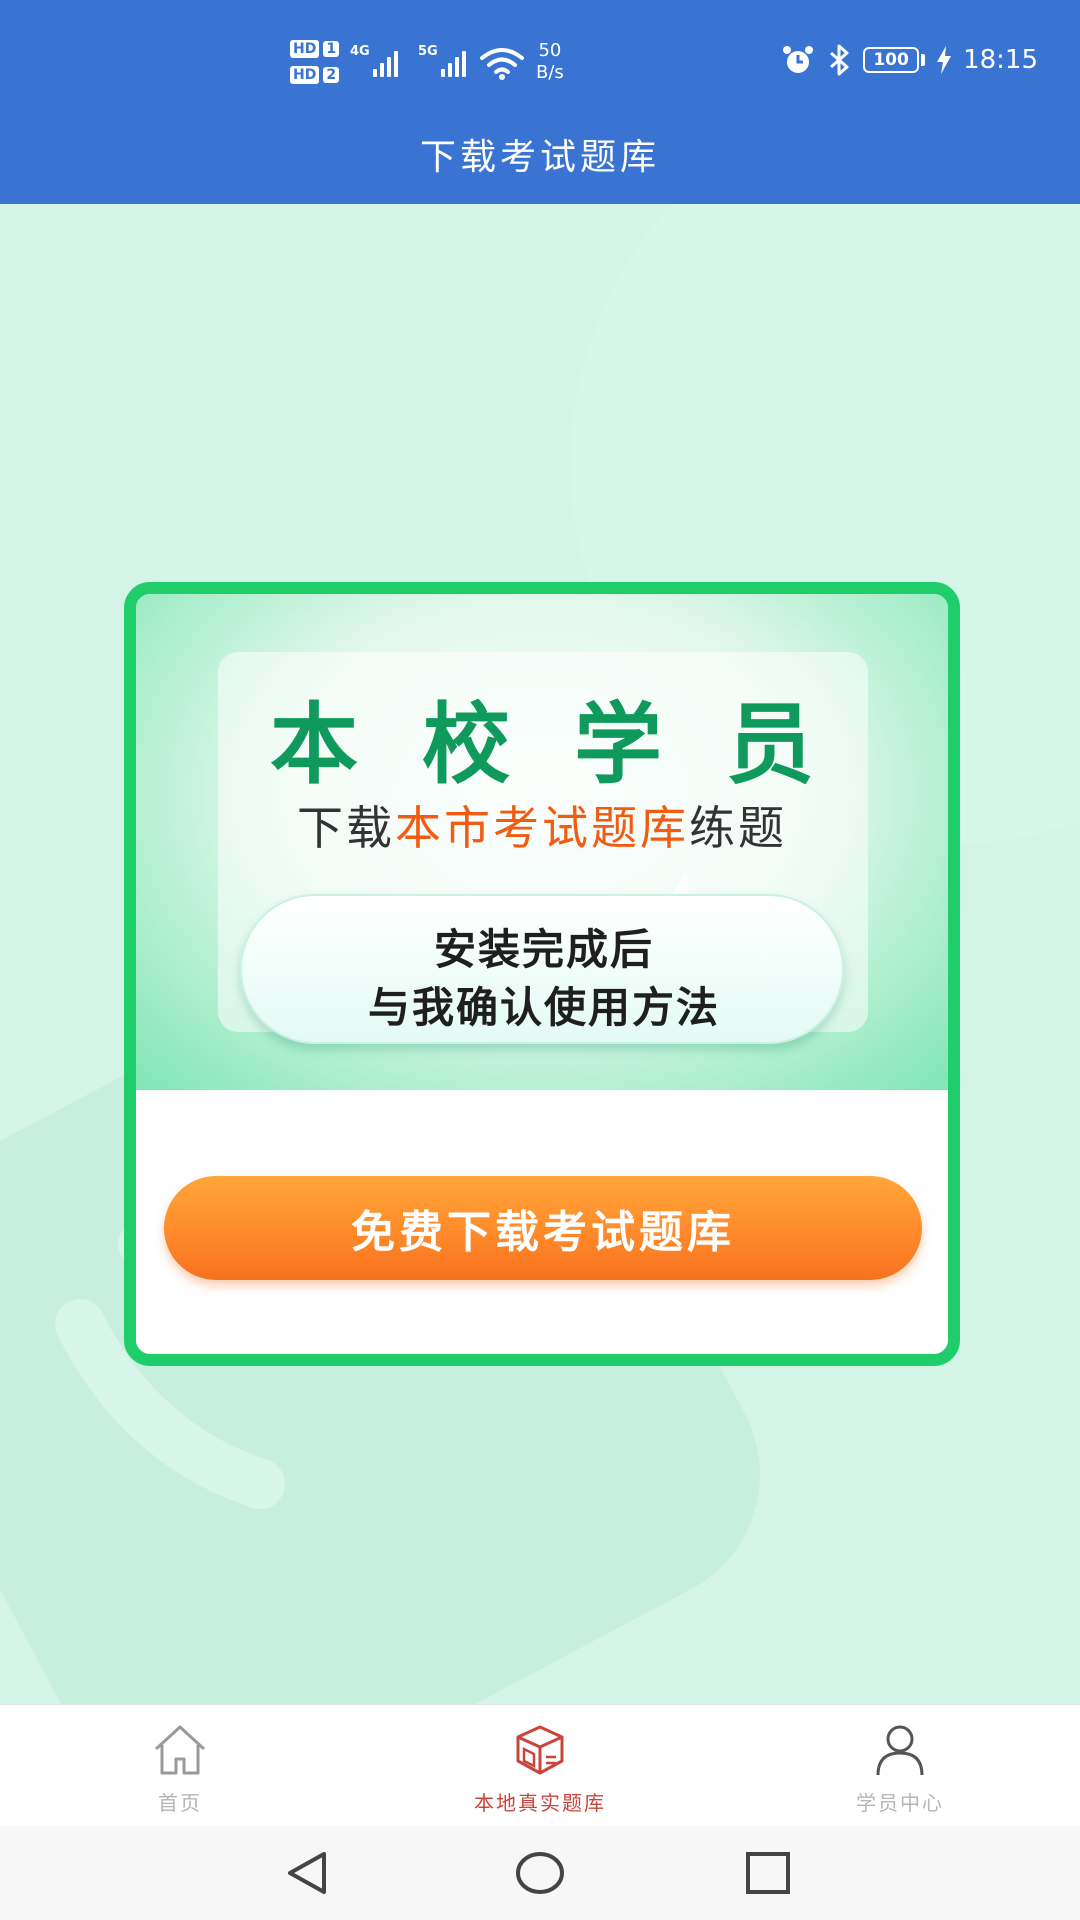 The image size is (1080, 1920). Describe the element at coordinates (550, 50) in the screenshot. I see `speed-value: 50` at that location.